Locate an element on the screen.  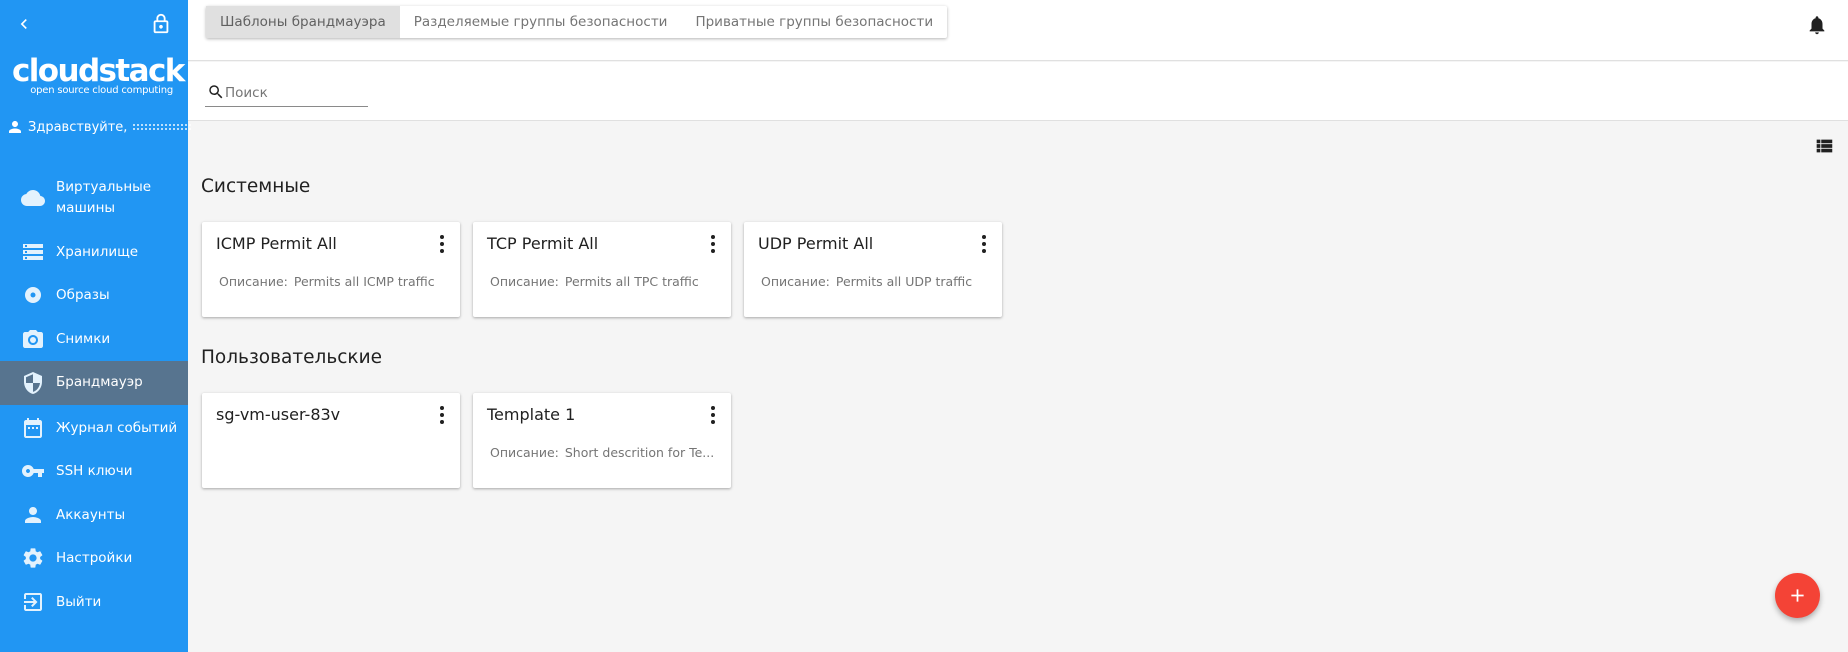
sidebar-item-snapshots: Снимки is located at coordinates (94, 339).